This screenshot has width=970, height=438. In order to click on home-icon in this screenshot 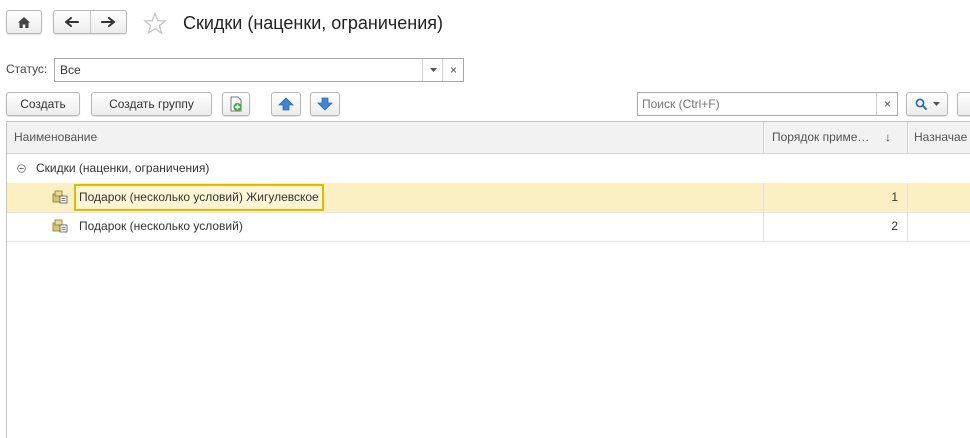, I will do `click(24, 22)`.